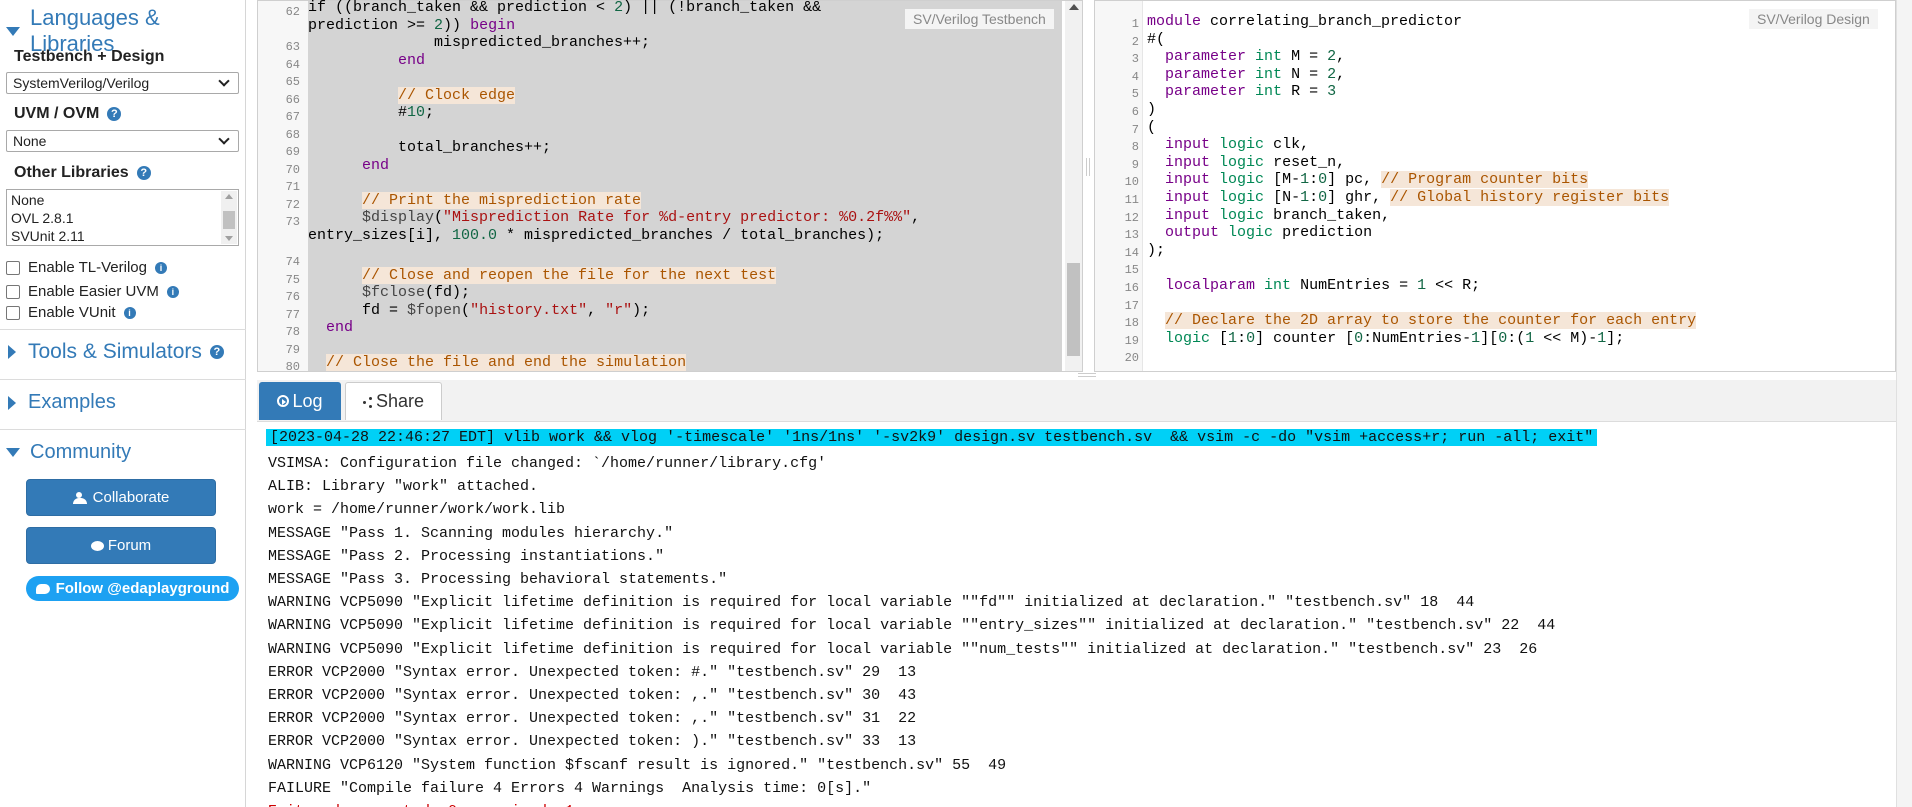 This screenshot has width=1912, height=807. I want to click on page-scrollbar, so click(1904, 403).